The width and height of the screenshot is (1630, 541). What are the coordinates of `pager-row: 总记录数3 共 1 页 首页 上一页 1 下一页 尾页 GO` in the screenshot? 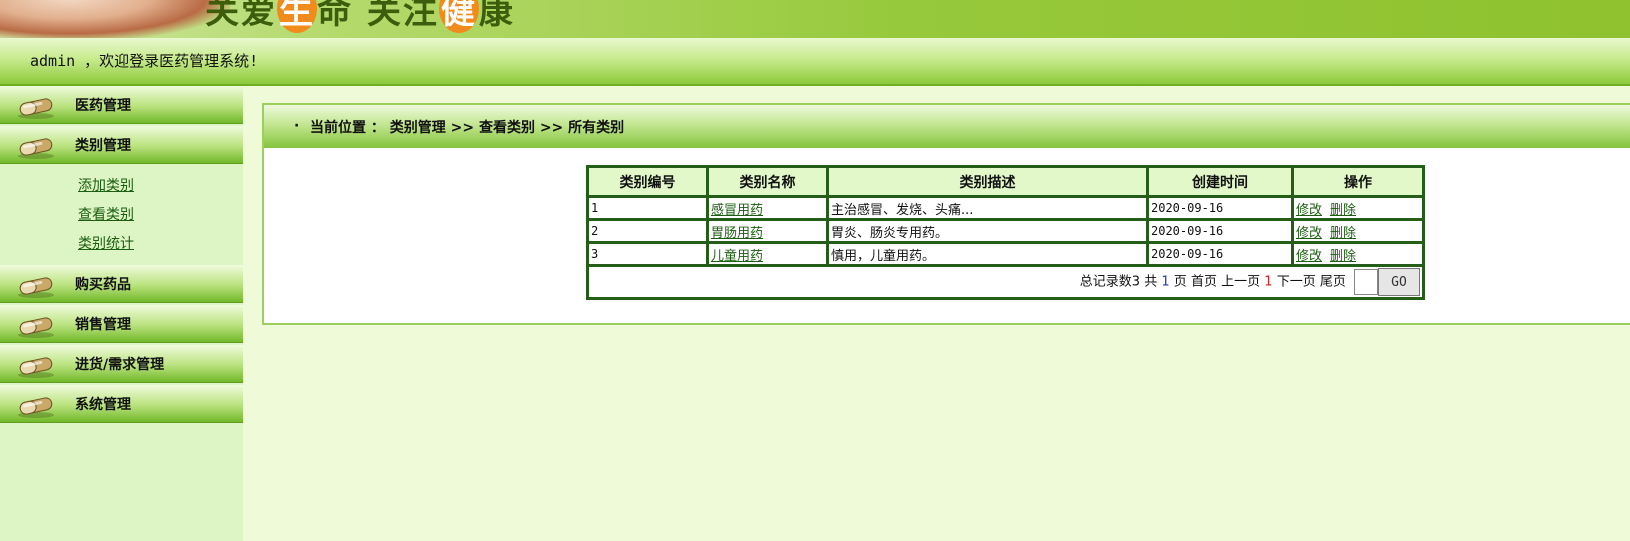 It's located at (1005, 282).